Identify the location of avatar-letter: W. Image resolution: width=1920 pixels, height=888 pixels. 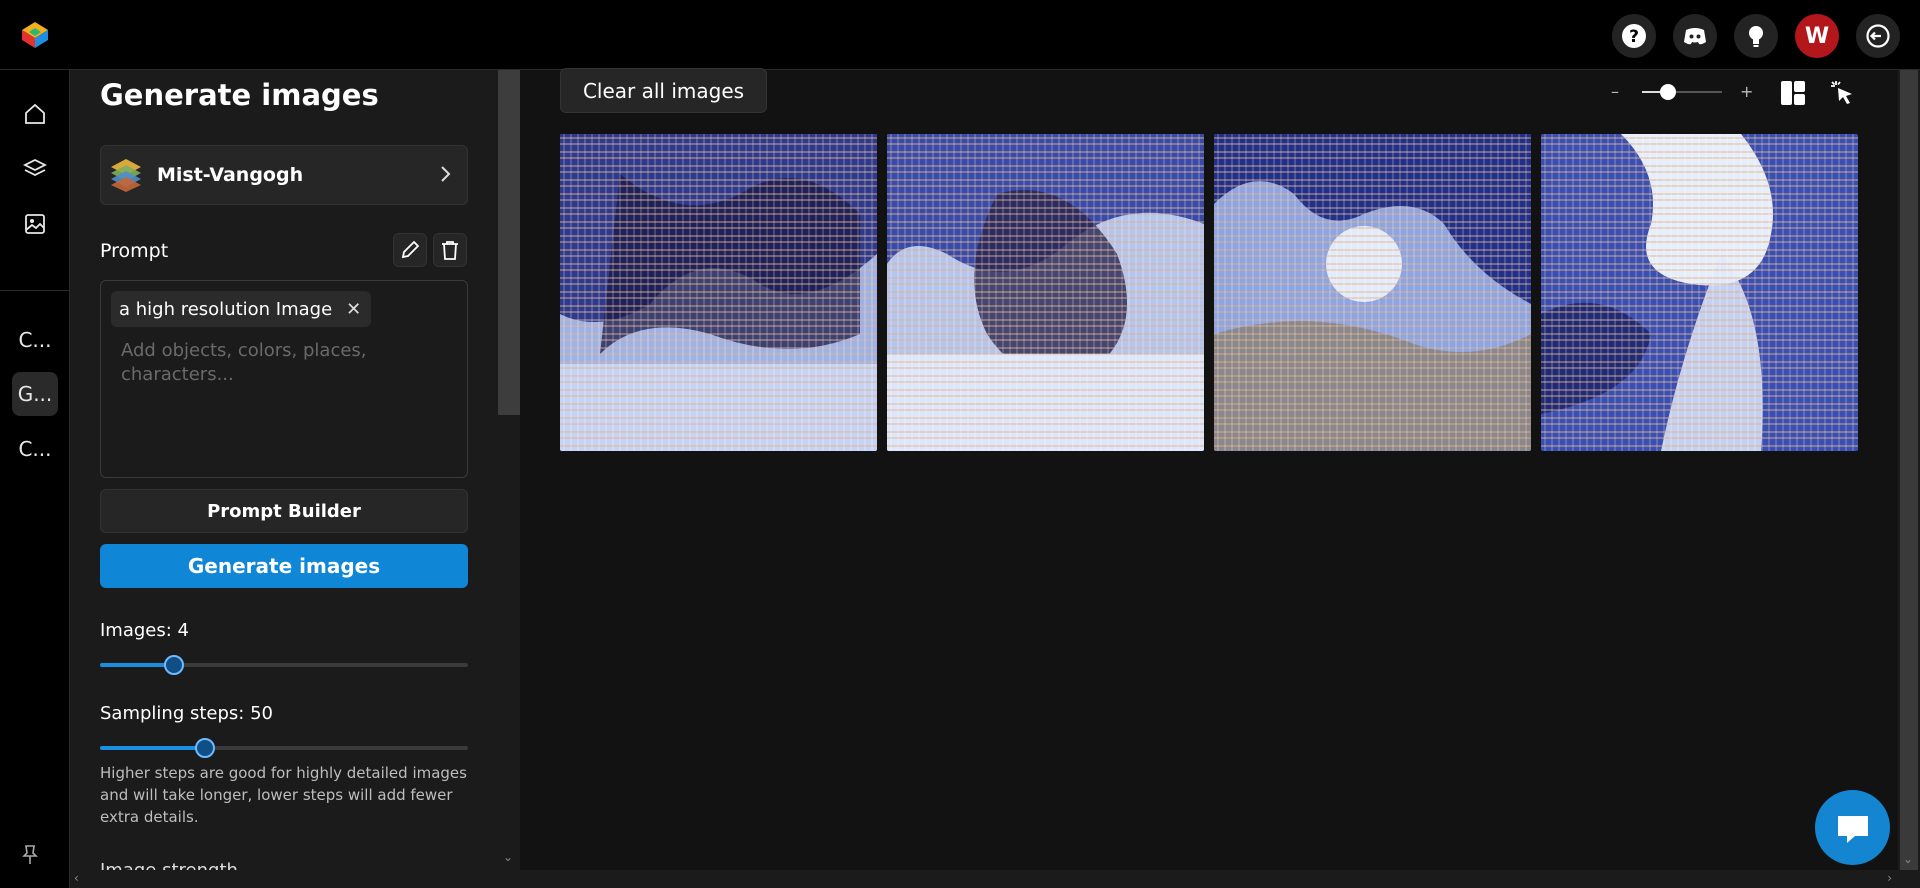
(1817, 36).